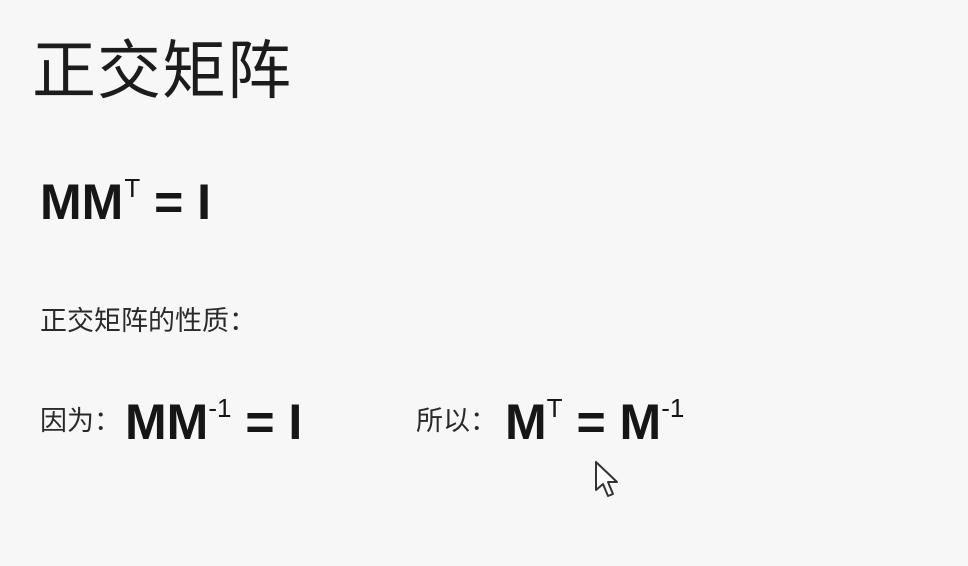  I want to click on transpose-equals-inverse-formula: MT = M-1, so click(594, 426).